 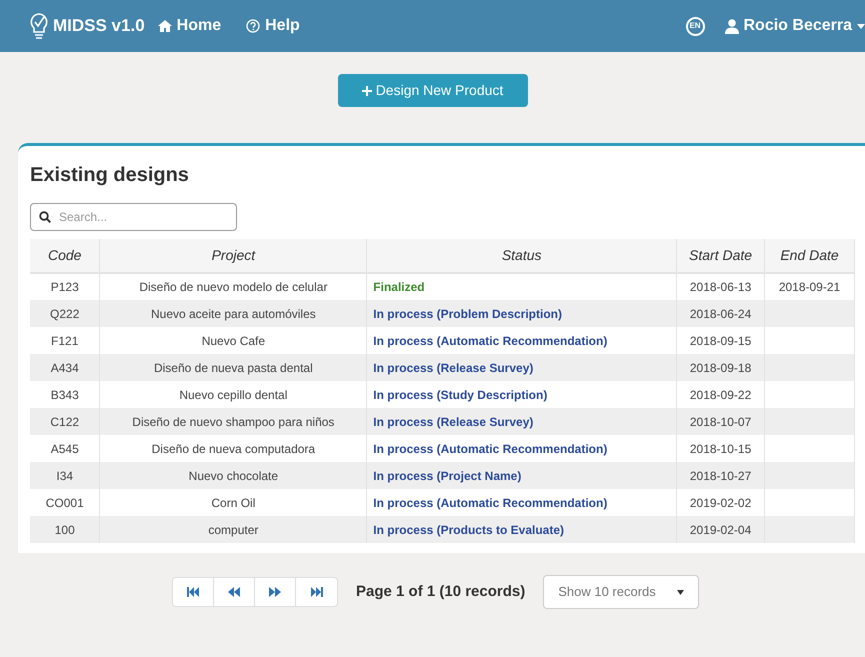 I want to click on user-icon, so click(x=731, y=26).